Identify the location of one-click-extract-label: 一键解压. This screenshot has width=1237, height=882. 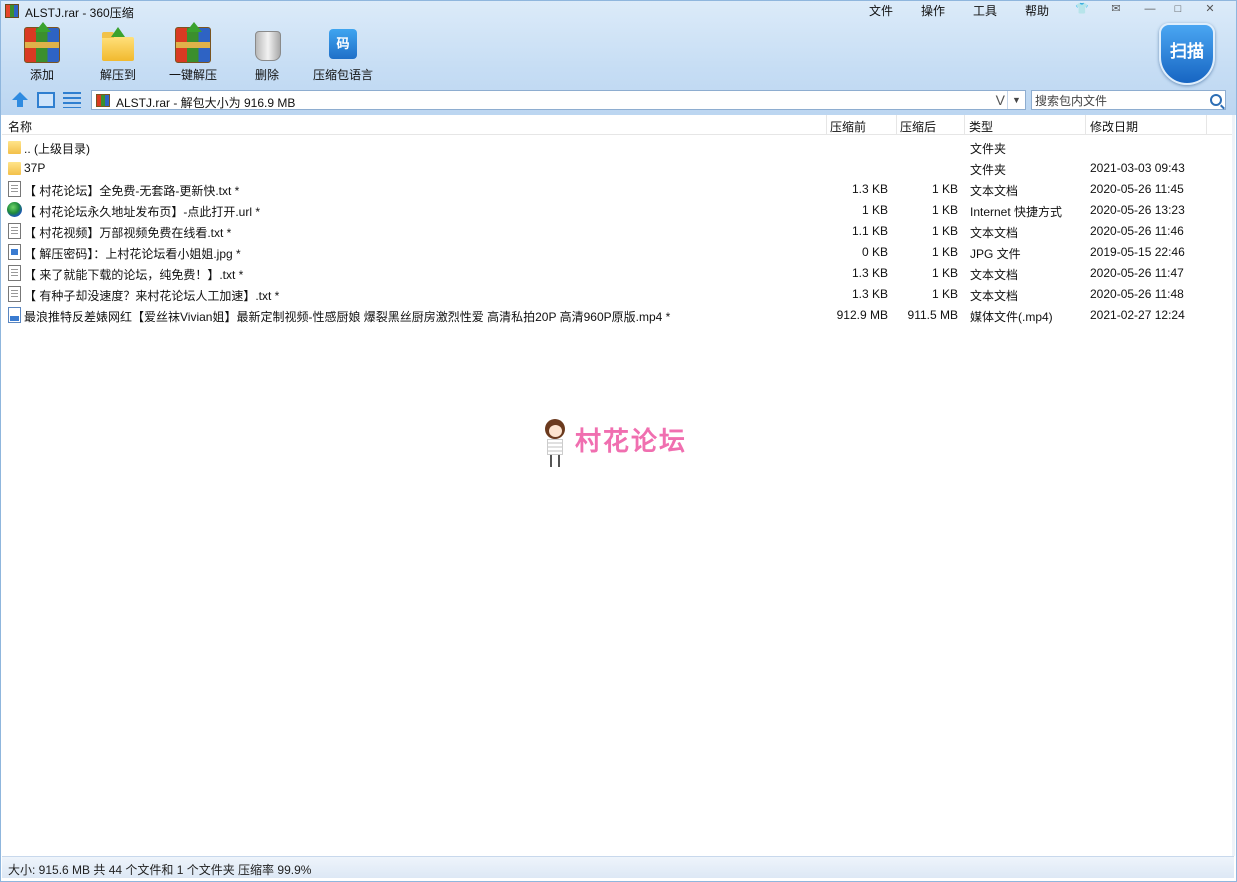
(192, 75).